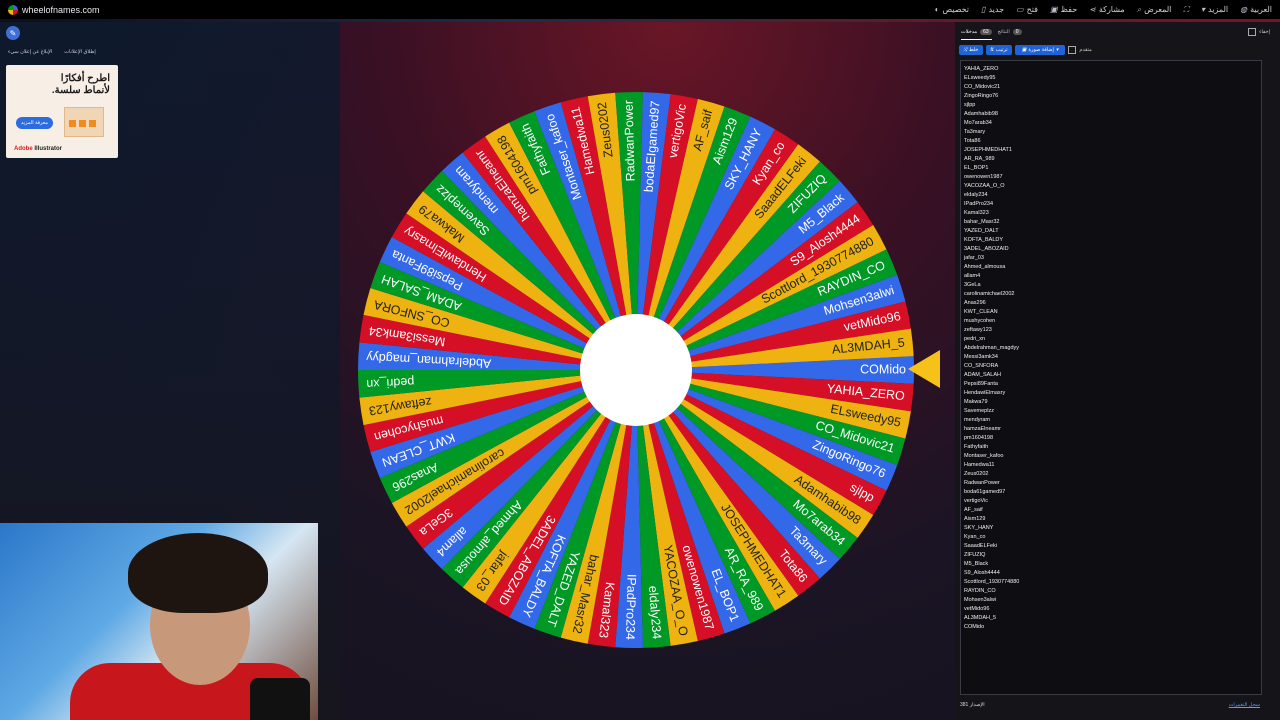 Image resolution: width=1280 pixels, height=720 pixels. What do you see at coordinates (972, 141) in the screenshot?
I see `entry-line: Tota86` at bounding box center [972, 141].